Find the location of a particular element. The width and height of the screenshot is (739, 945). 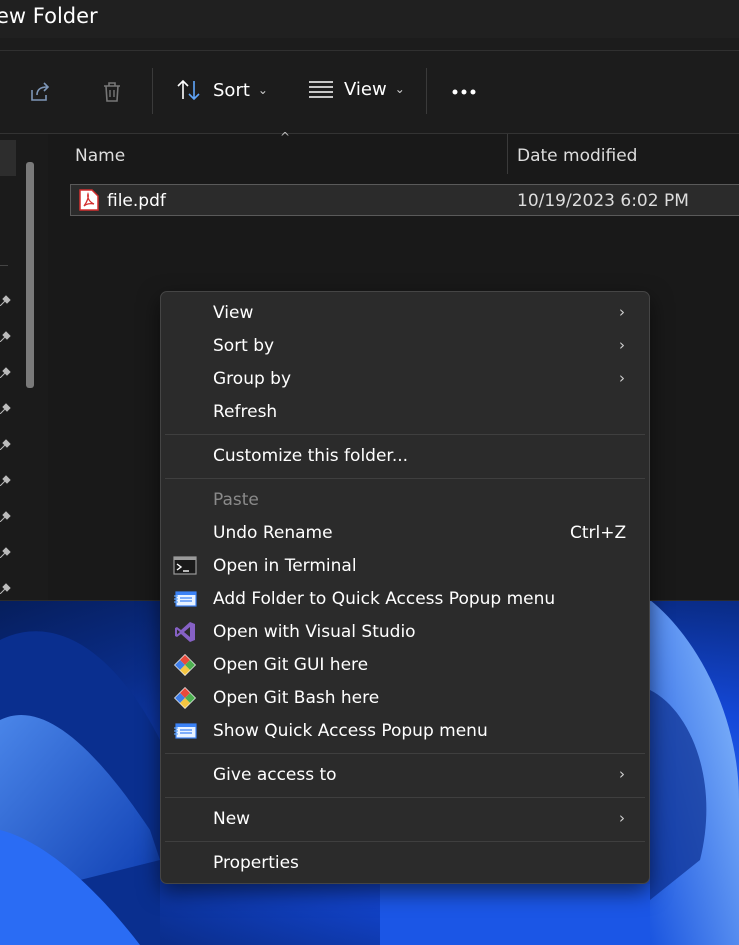

menu-item-undo-rename: Undo Rename Ctrl+Z is located at coordinates (405, 533).